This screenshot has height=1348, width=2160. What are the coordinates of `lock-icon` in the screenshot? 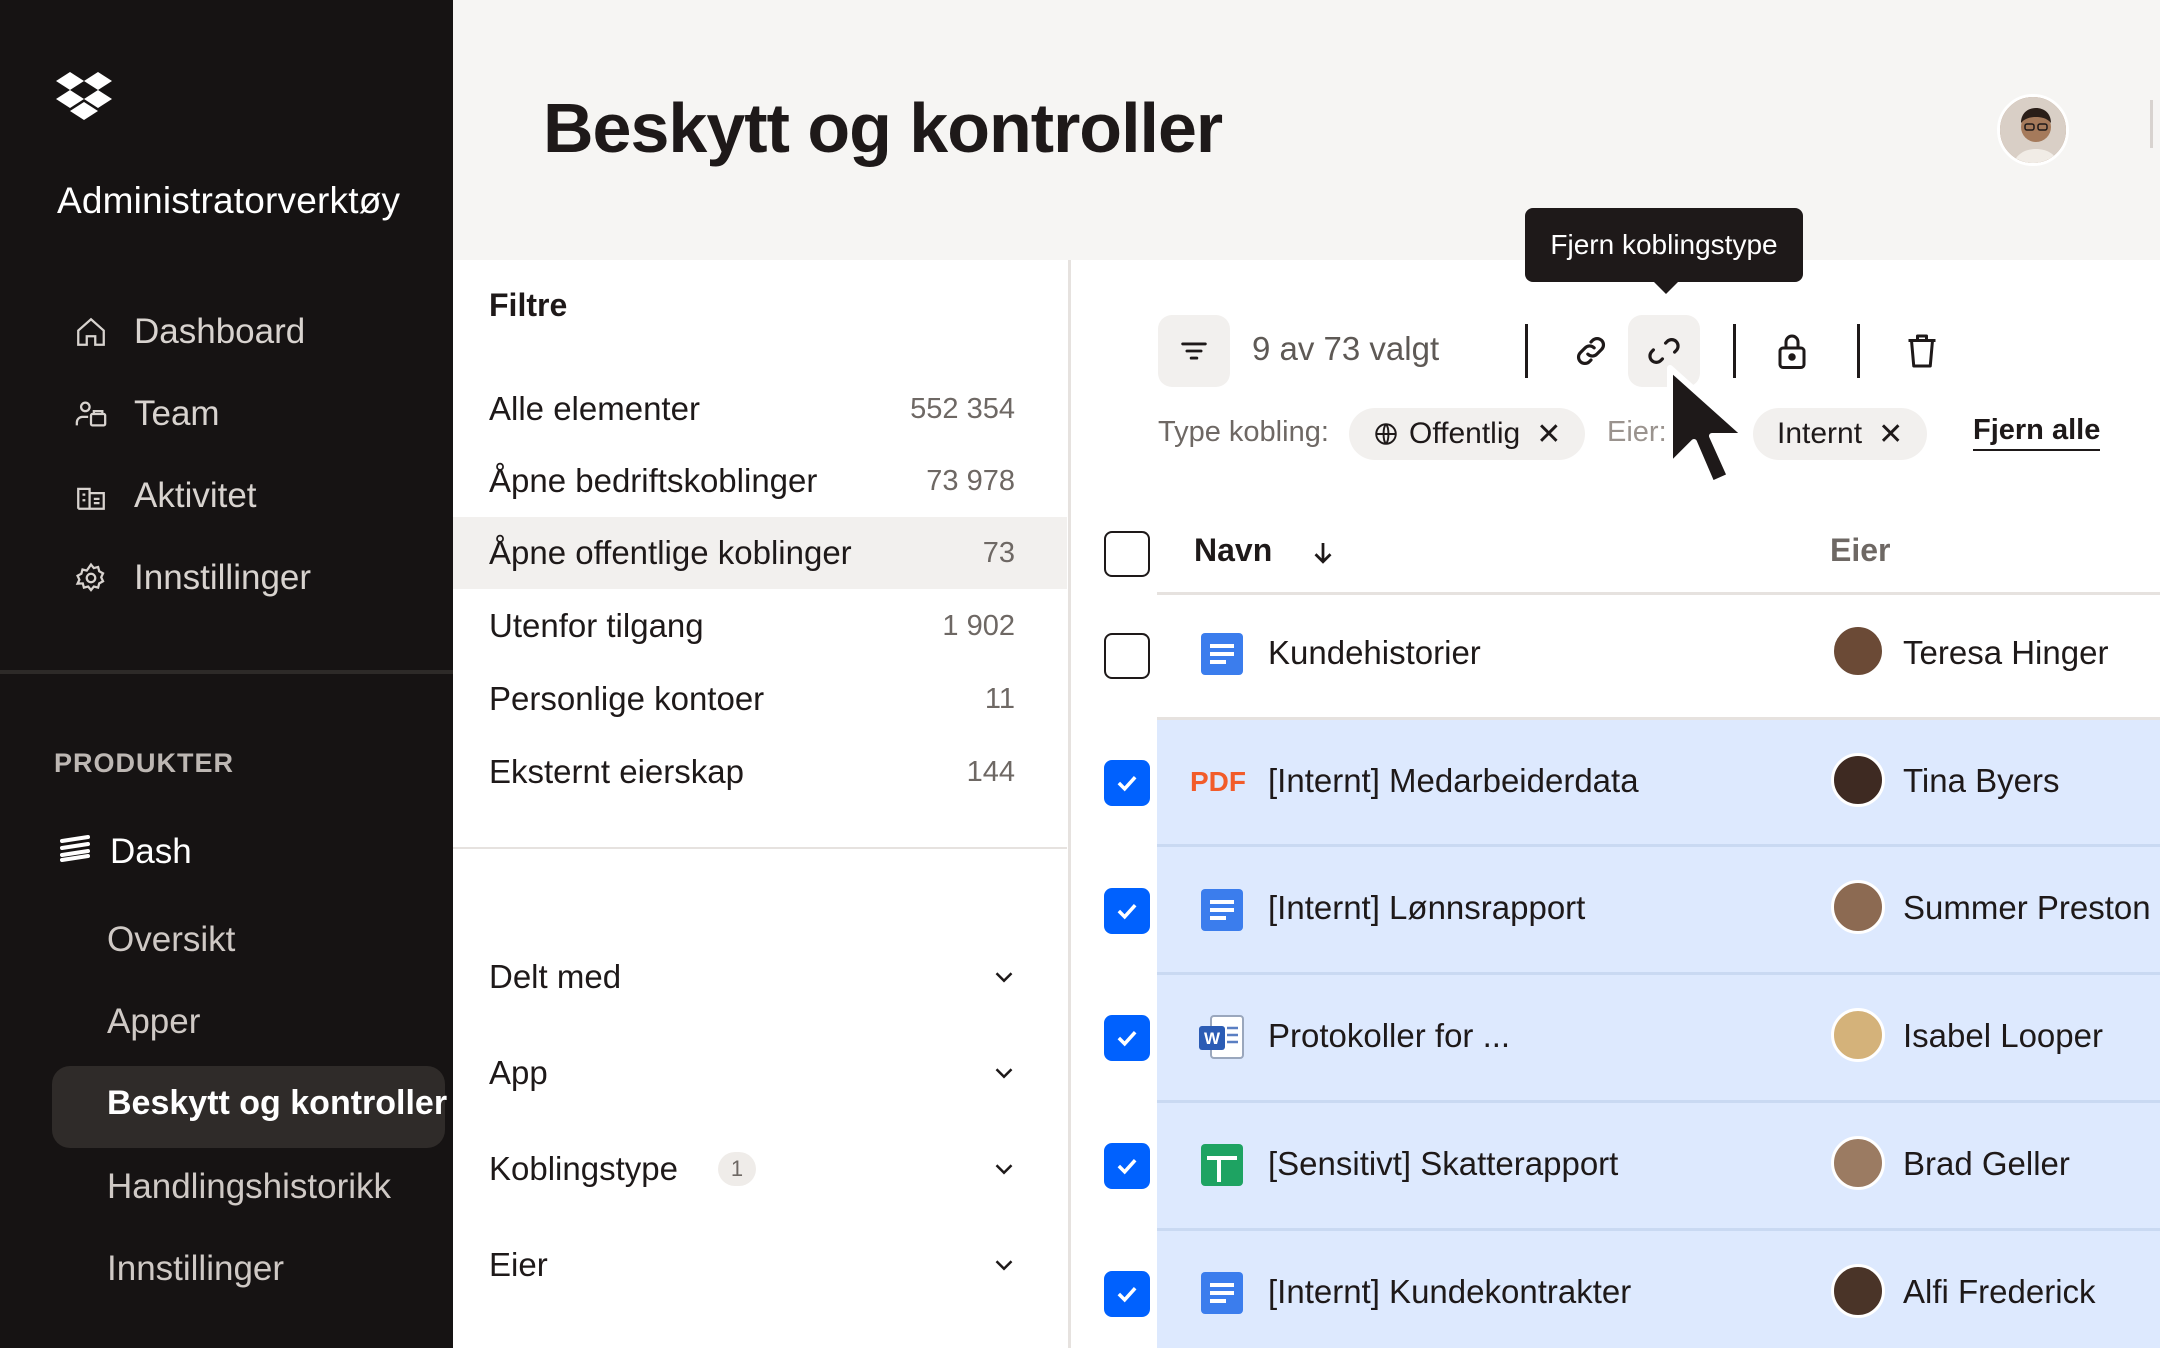 It's located at (1792, 351).